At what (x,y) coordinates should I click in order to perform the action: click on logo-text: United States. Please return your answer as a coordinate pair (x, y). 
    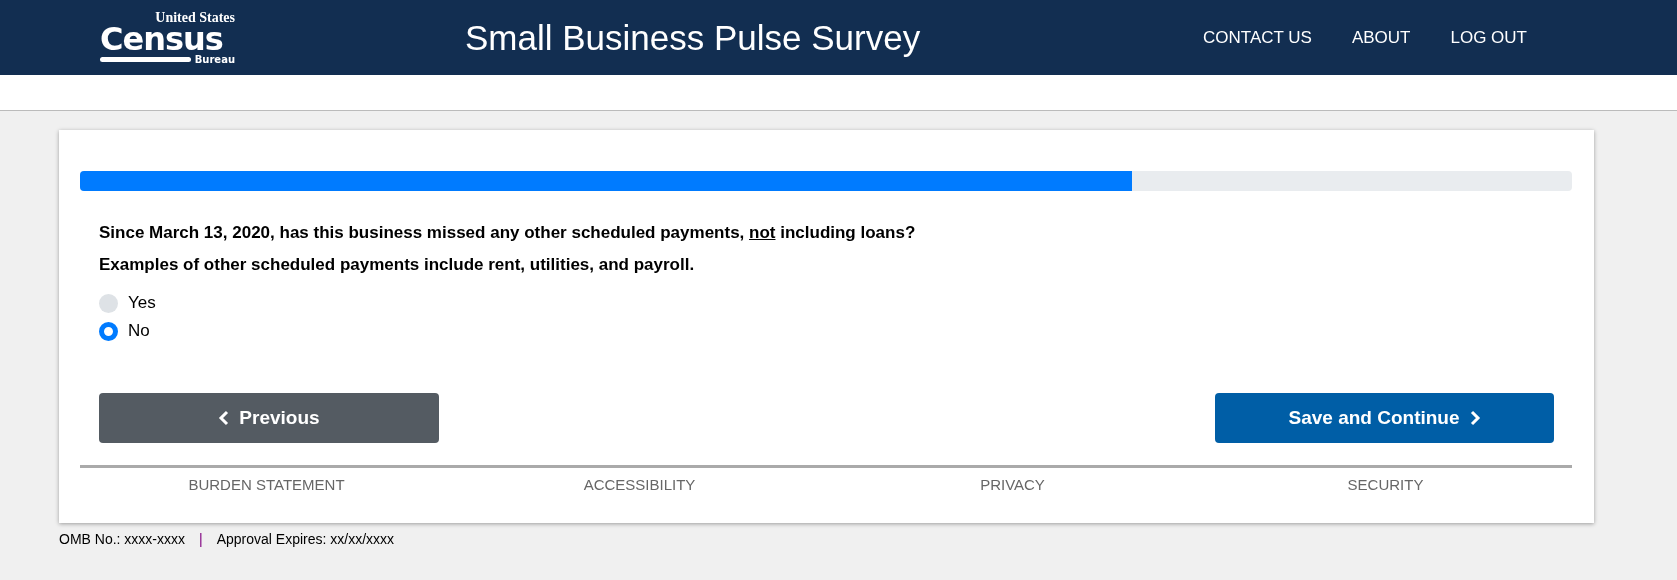
    Looking at the image, I should click on (195, 17).